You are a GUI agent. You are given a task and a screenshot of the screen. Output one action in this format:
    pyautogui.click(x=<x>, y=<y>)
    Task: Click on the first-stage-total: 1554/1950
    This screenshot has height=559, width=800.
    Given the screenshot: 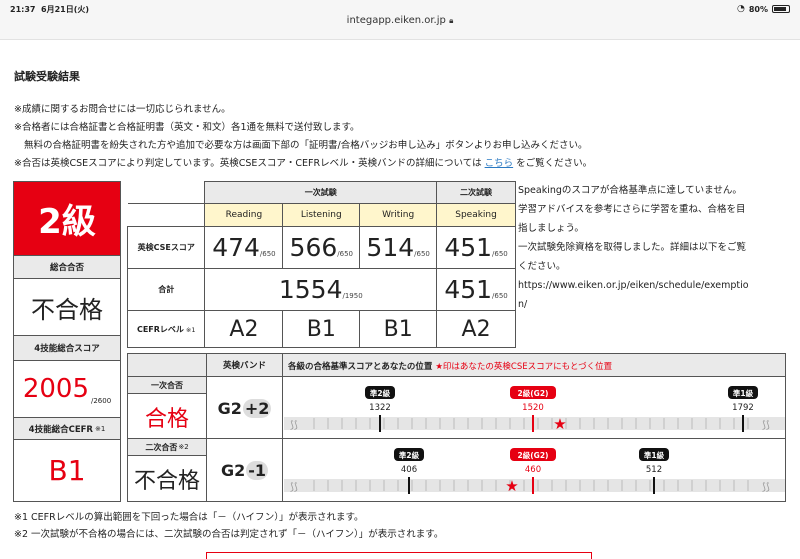 What is the action you would take?
    pyautogui.click(x=321, y=289)
    